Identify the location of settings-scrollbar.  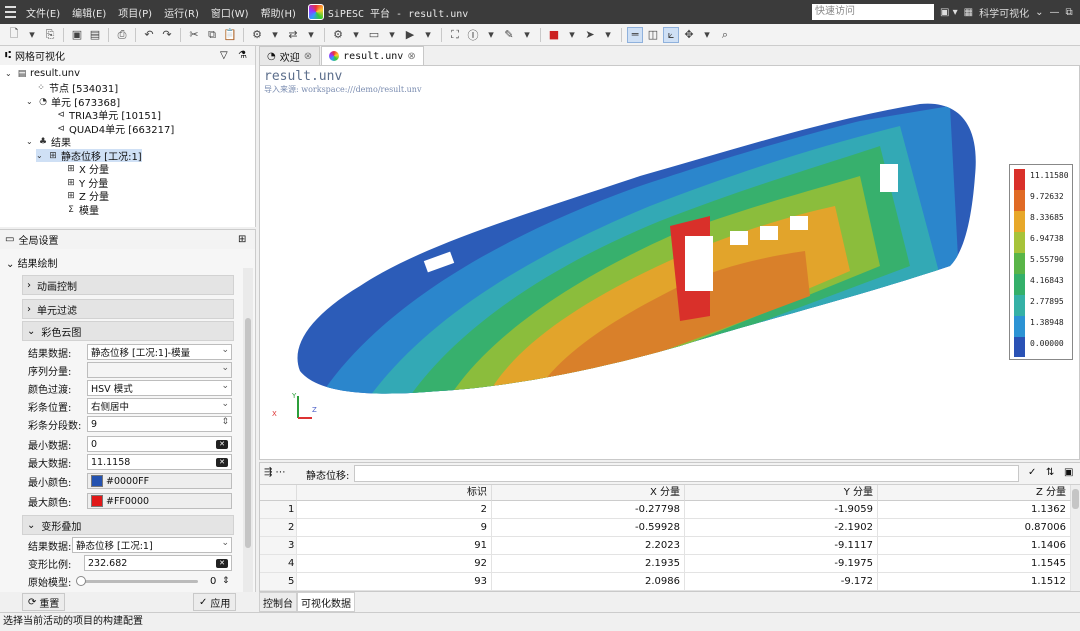
(248, 430).